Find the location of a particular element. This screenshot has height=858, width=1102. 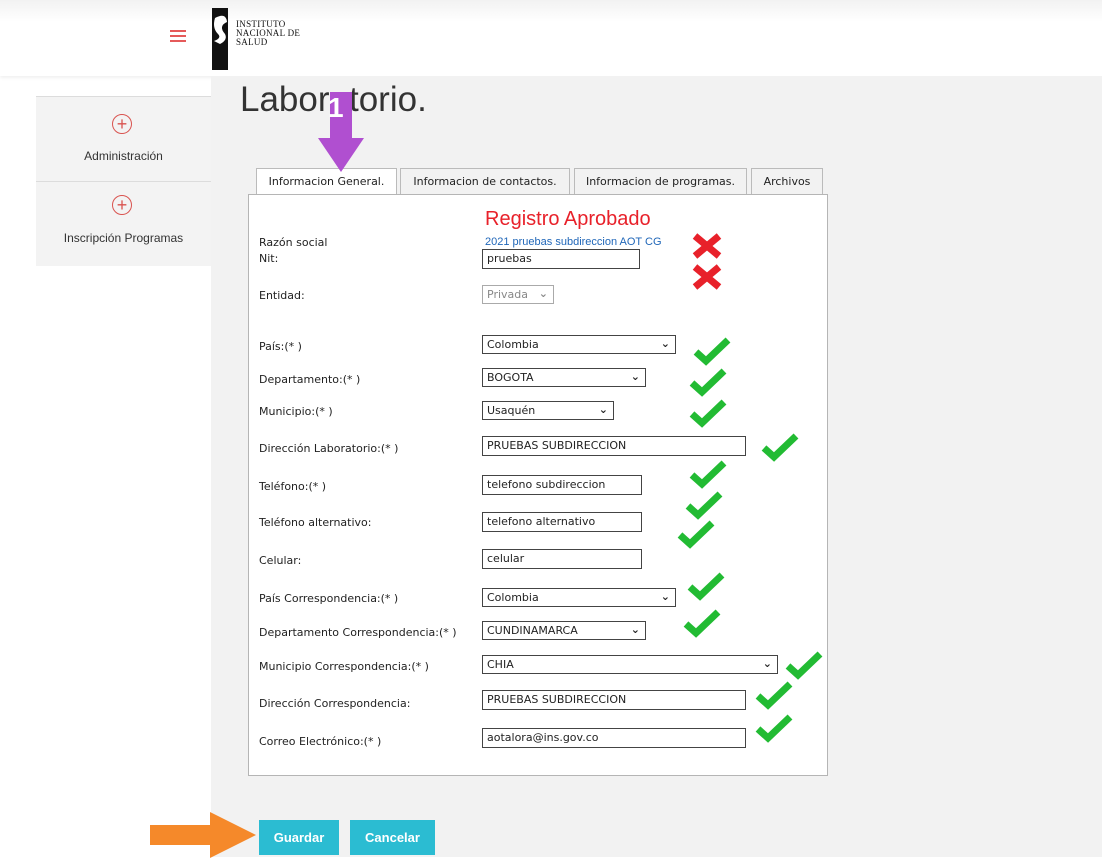

logo-text: Instituto Nacional de Salud is located at coordinates (268, 33).